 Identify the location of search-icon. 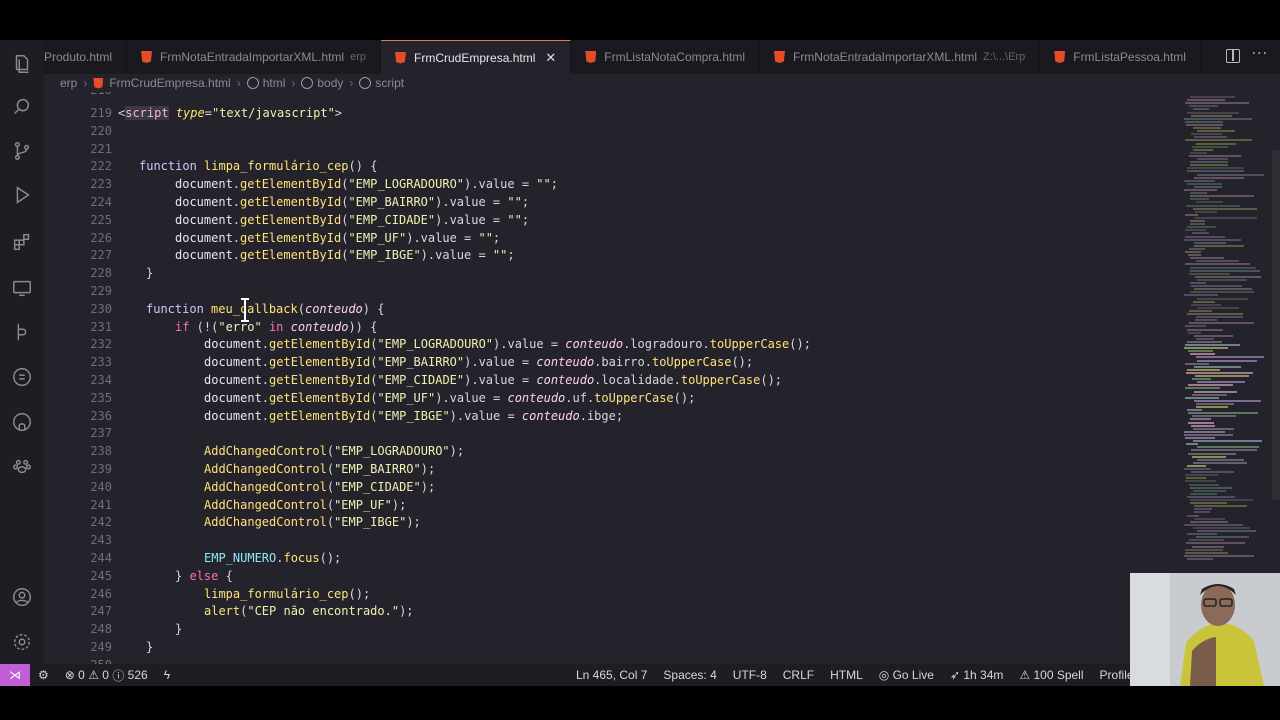
(22, 107).